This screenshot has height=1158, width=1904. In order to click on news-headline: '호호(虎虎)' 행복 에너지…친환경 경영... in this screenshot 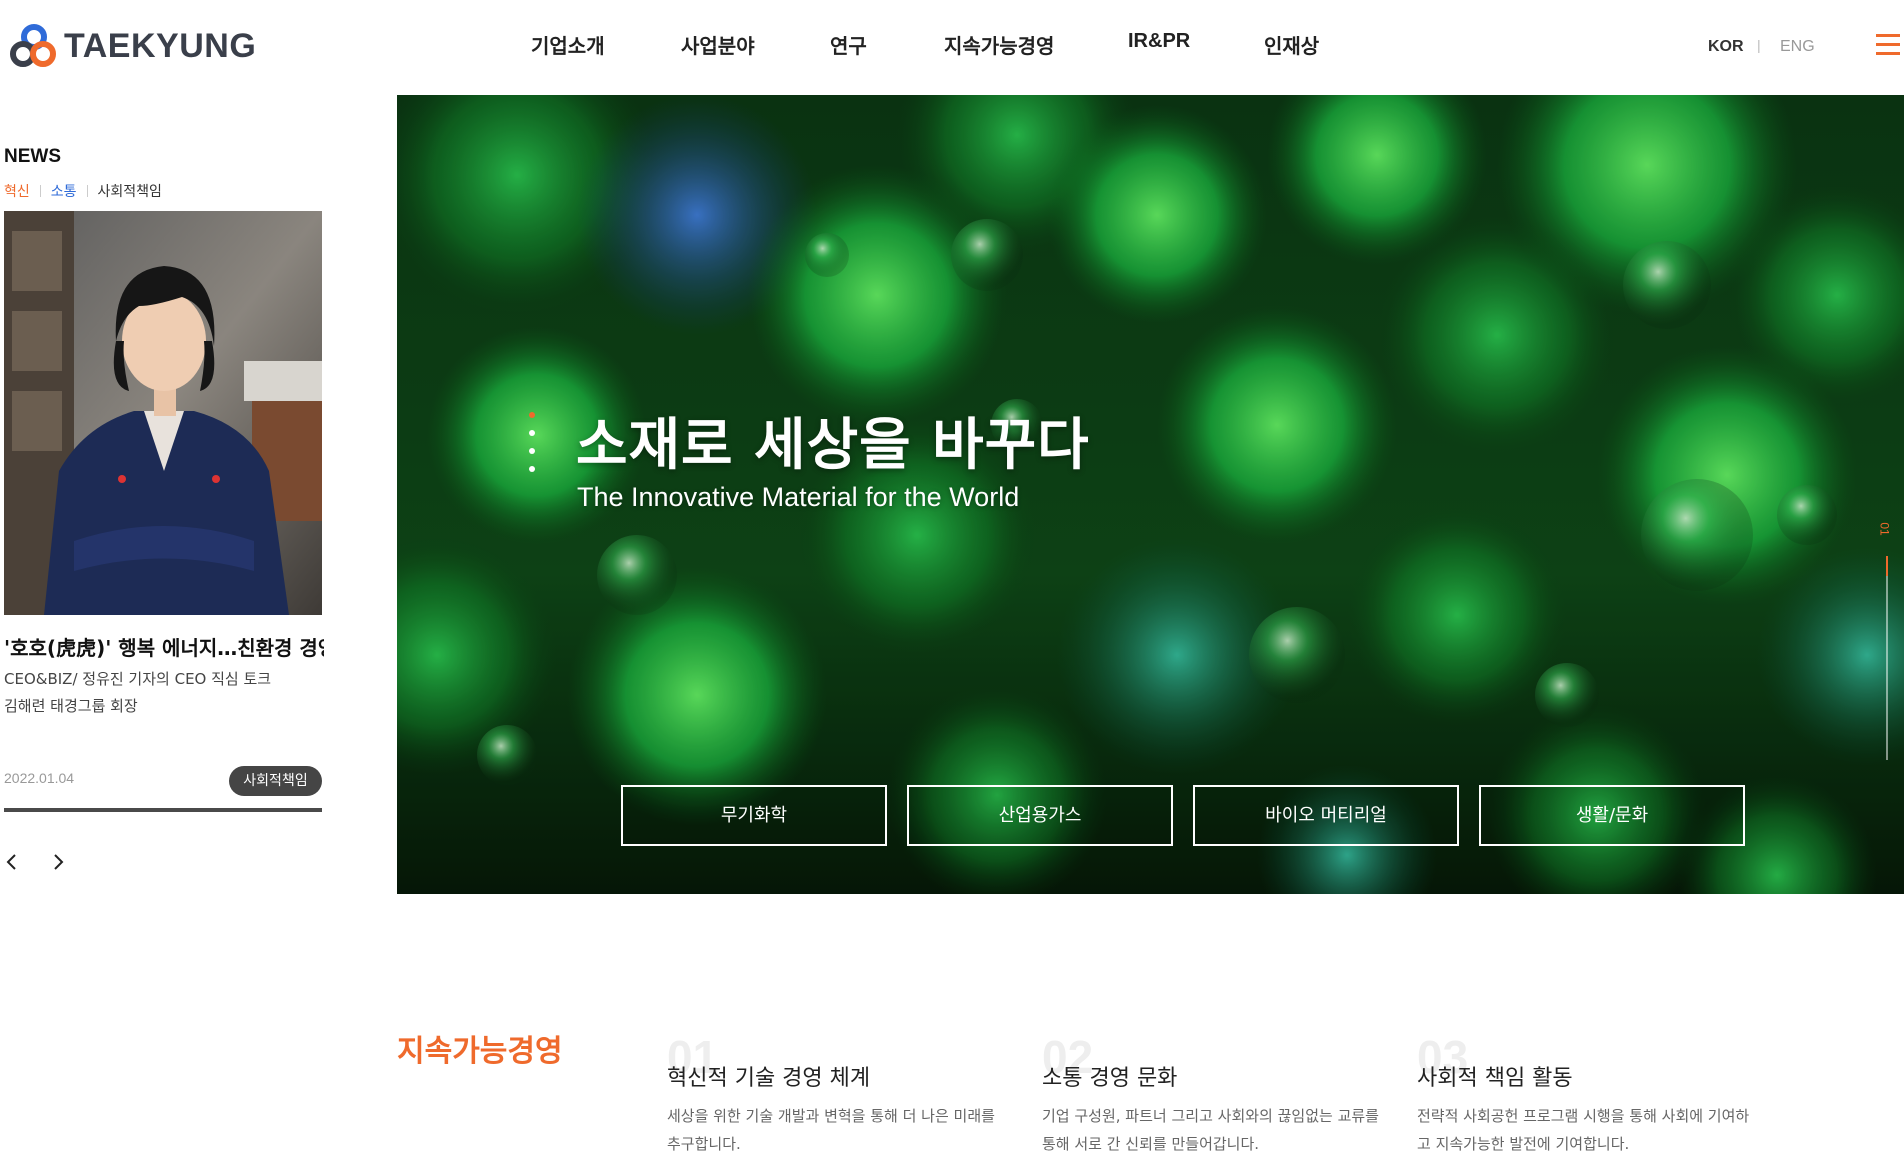, I will do `click(164, 646)`.